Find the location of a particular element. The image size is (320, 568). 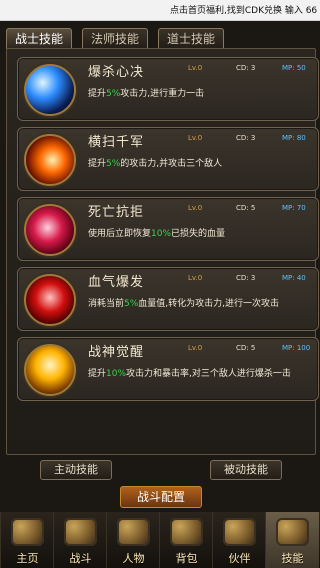

skill-tabs: 战士技能 法师技能 道士技能 is located at coordinates (160, 38).